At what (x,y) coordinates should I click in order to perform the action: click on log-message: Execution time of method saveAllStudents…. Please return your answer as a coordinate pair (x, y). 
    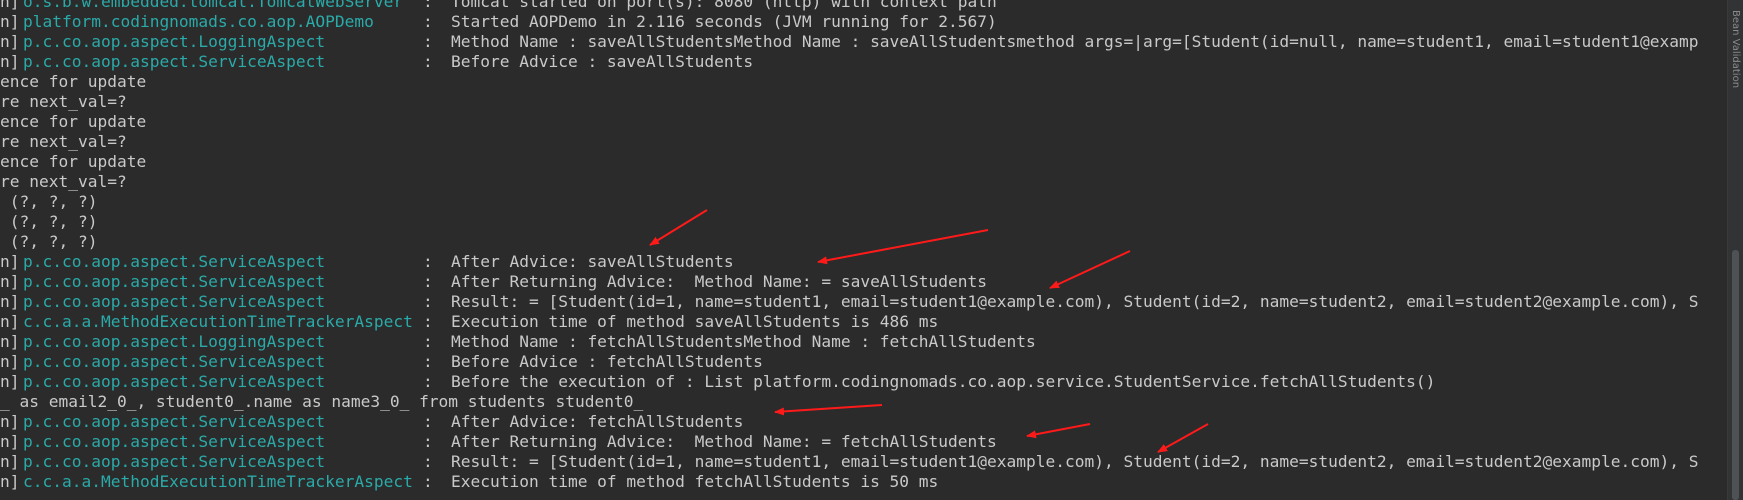
    Looking at the image, I should click on (695, 321).